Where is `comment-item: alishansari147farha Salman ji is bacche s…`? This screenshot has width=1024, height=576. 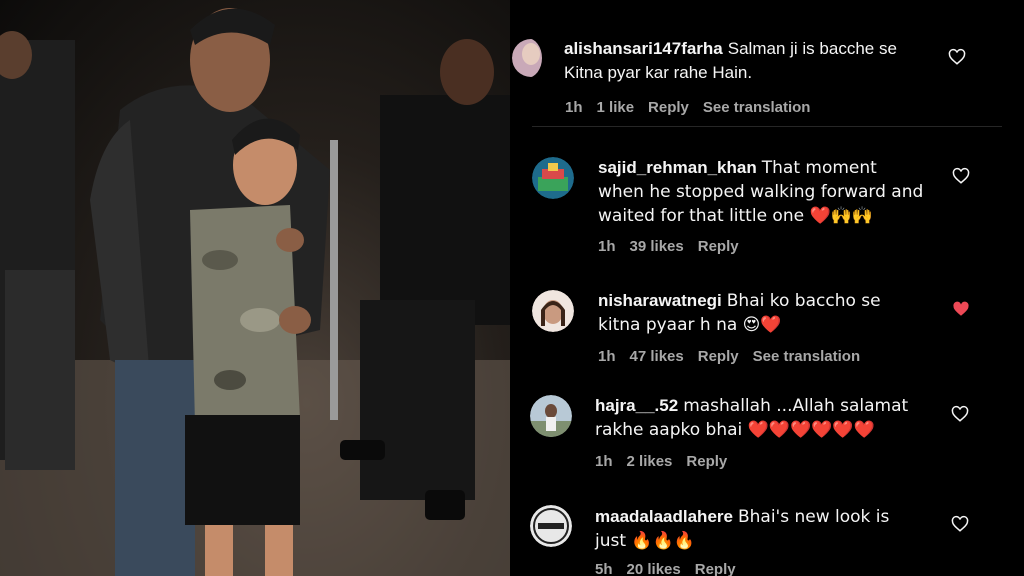 comment-item: alishansari147farha Salman ji is bacche s… is located at coordinates (767, 62).